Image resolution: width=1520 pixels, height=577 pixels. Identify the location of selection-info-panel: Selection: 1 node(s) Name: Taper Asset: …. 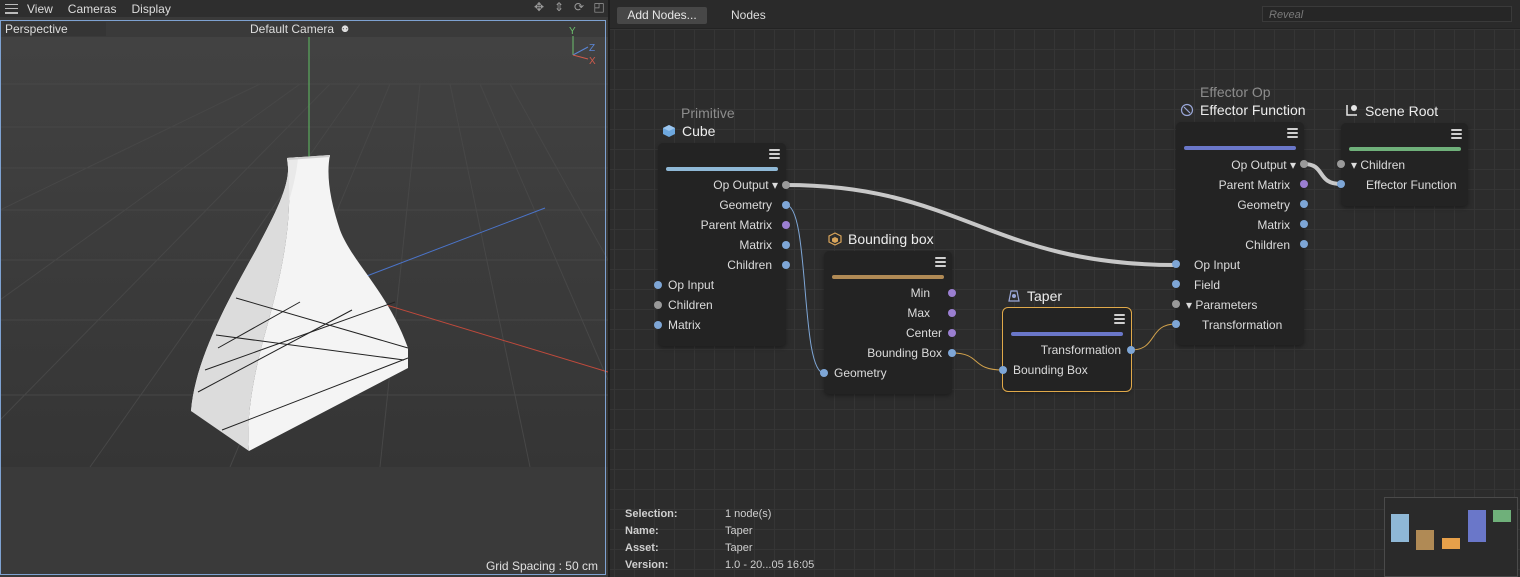
(720, 541).